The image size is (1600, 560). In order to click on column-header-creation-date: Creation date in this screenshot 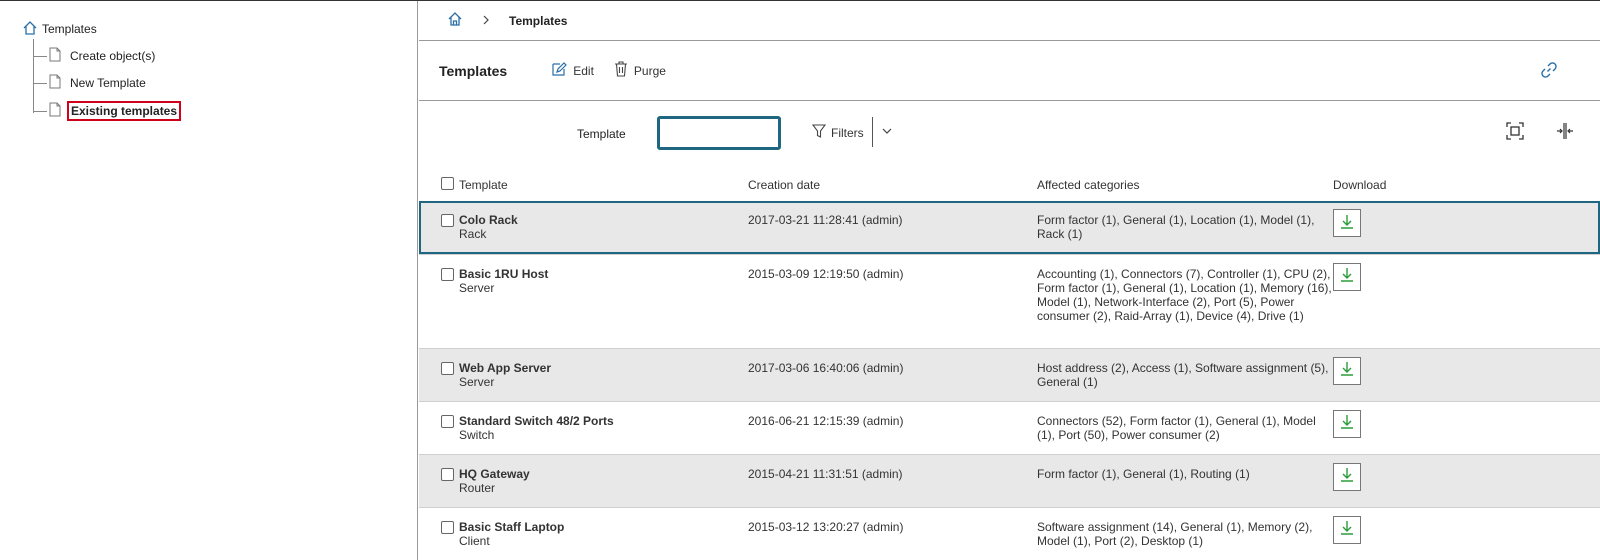, I will do `click(892, 183)`.